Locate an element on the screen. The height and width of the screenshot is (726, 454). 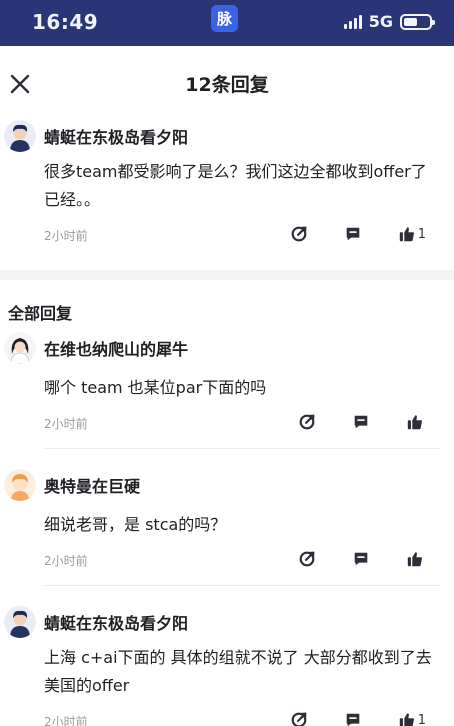
status-time: 16:49 is located at coordinates (65, 22).